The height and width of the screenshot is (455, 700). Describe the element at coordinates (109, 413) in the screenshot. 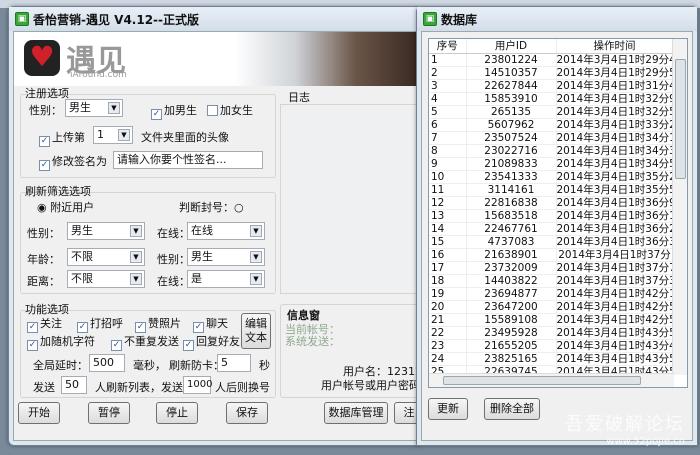

I see `pause-button: 暂停` at that location.